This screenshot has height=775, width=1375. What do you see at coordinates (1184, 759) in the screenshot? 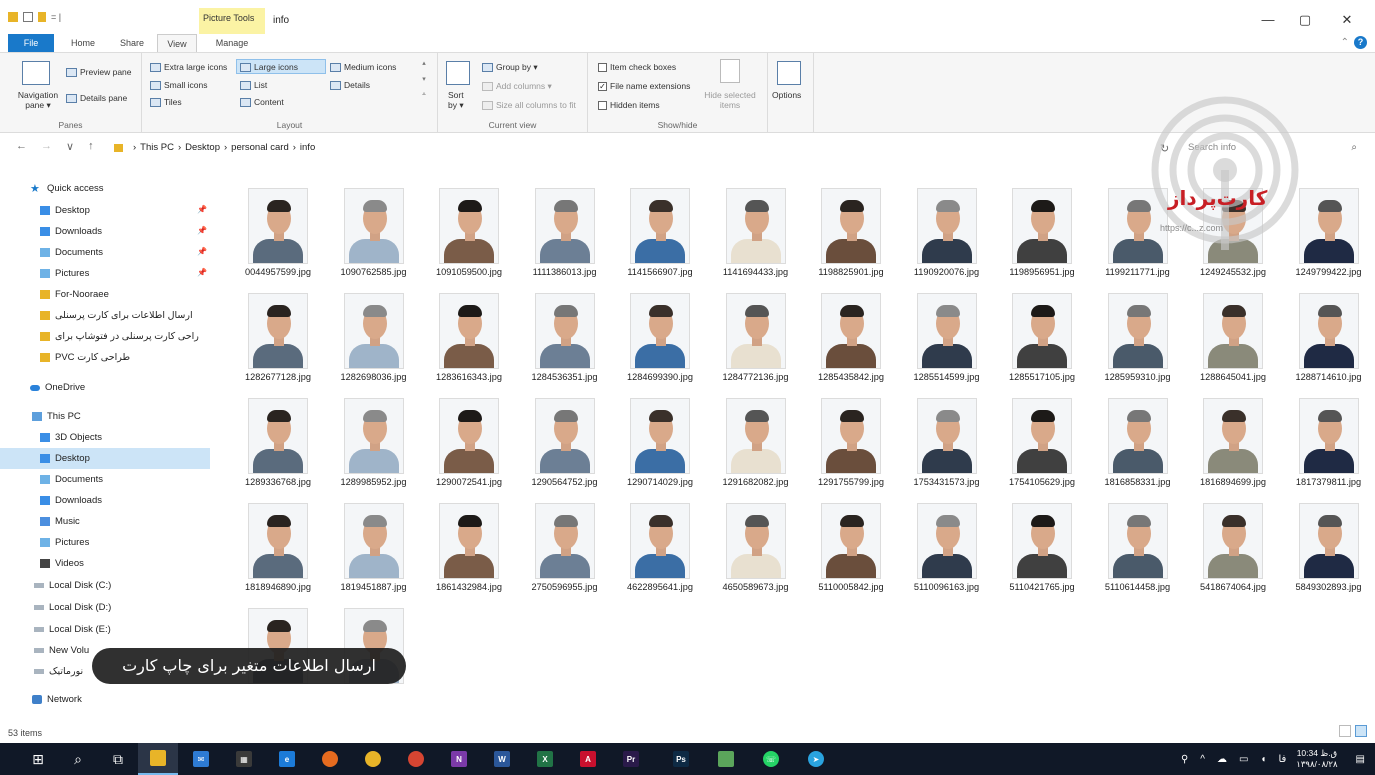
I see `people-icon: ⚲` at bounding box center [1184, 759].